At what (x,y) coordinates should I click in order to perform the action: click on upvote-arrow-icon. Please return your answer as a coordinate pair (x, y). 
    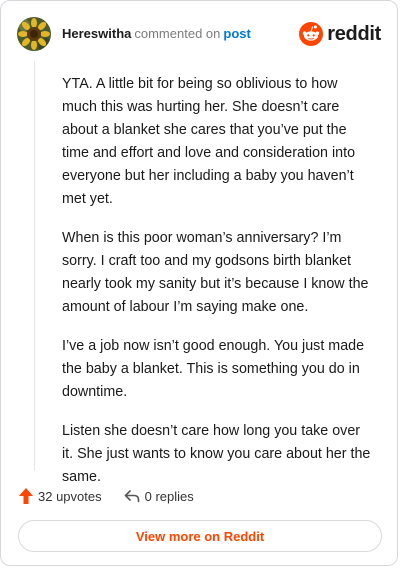
    Looking at the image, I should click on (26, 496).